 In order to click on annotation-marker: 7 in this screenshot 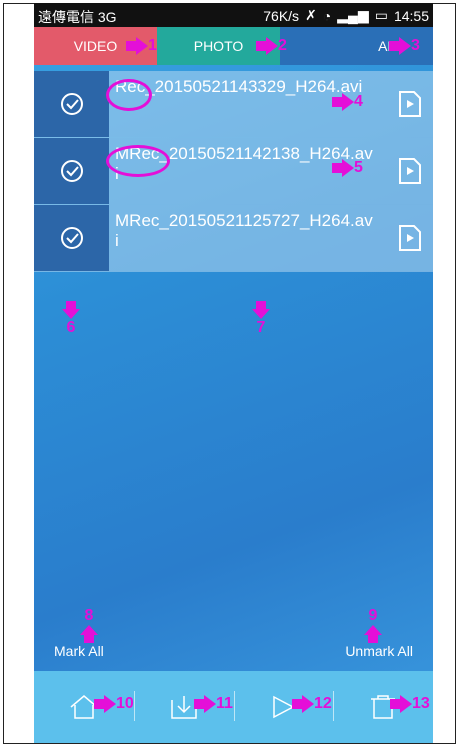, I will do `click(261, 319)`.